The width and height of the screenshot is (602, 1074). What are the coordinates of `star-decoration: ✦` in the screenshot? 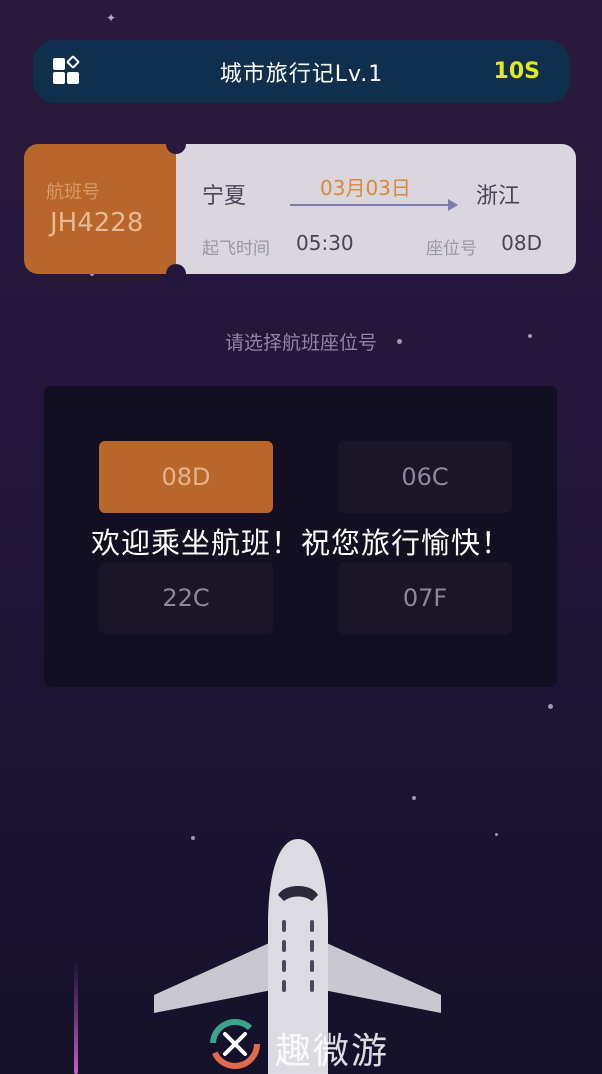 It's located at (111, 18).